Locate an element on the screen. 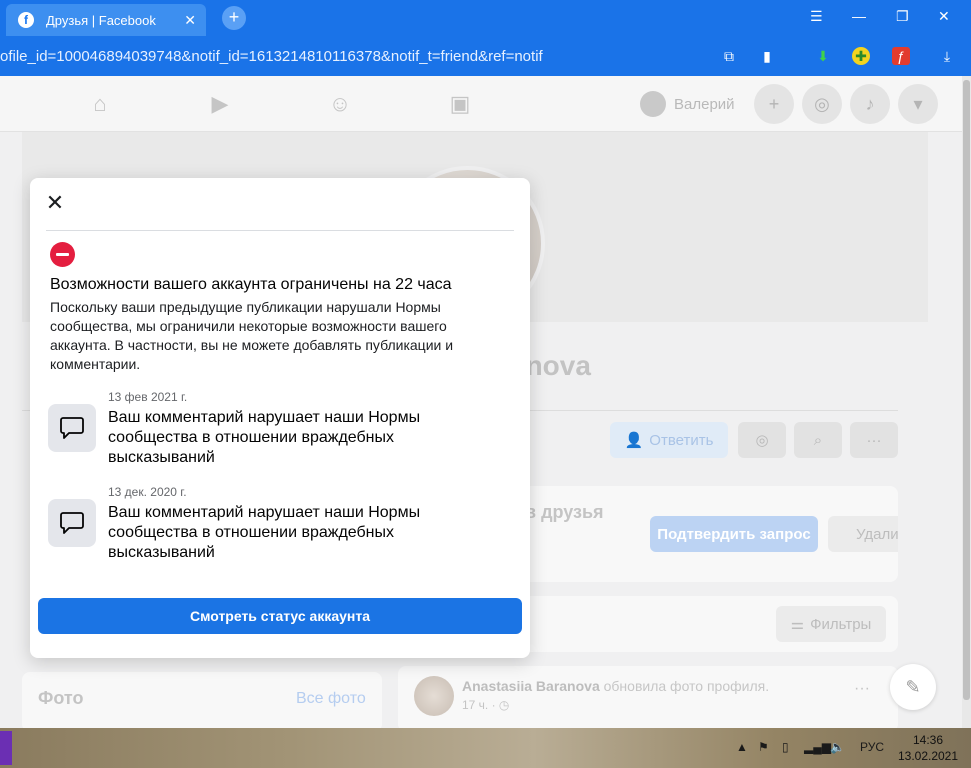 The width and height of the screenshot is (971, 768). search-profile-button: ⌕ is located at coordinates (818, 440).